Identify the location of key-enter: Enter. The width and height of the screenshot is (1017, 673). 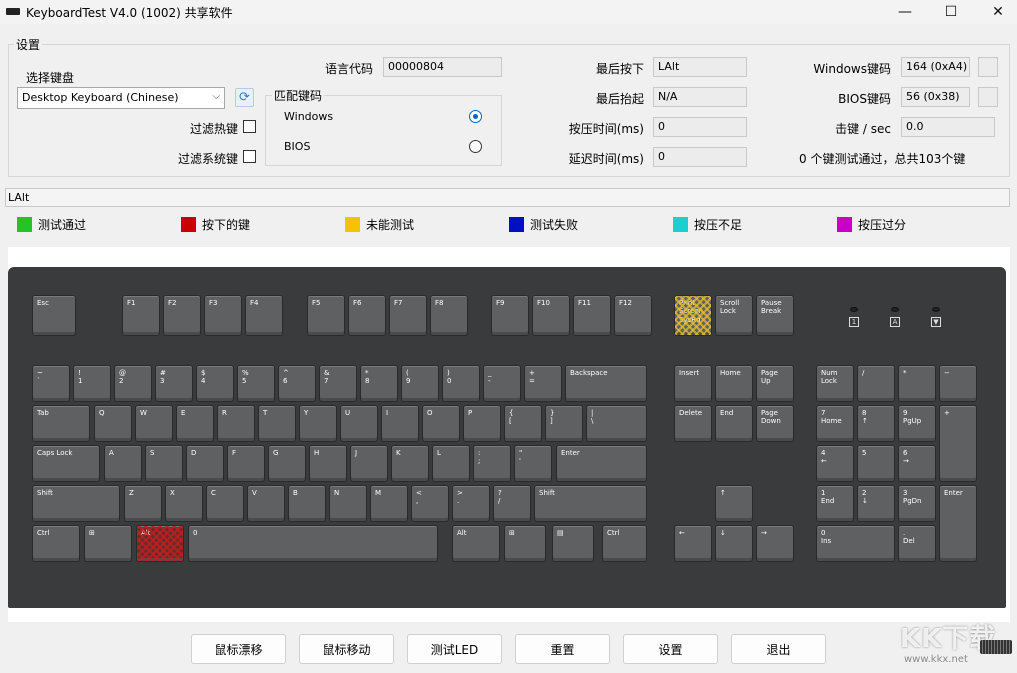
(601, 463).